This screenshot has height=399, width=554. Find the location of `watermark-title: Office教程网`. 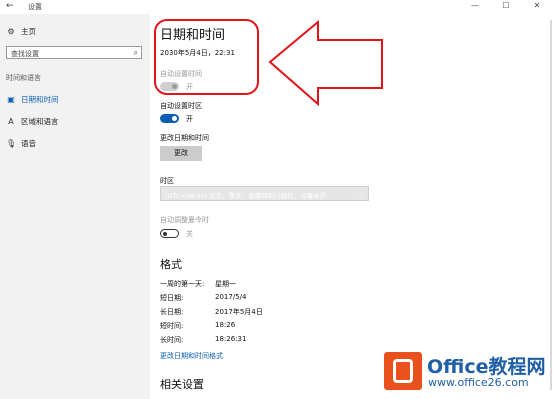

watermark-title: Office教程网 is located at coordinates (486, 367).